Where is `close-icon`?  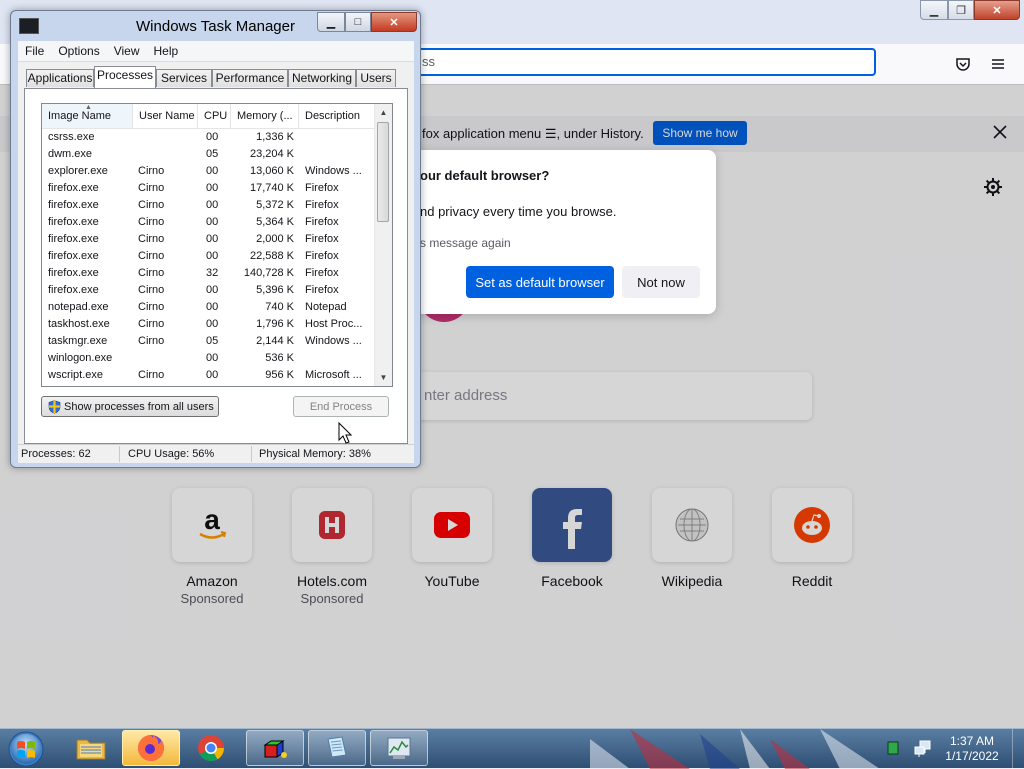 close-icon is located at coordinates (1000, 132).